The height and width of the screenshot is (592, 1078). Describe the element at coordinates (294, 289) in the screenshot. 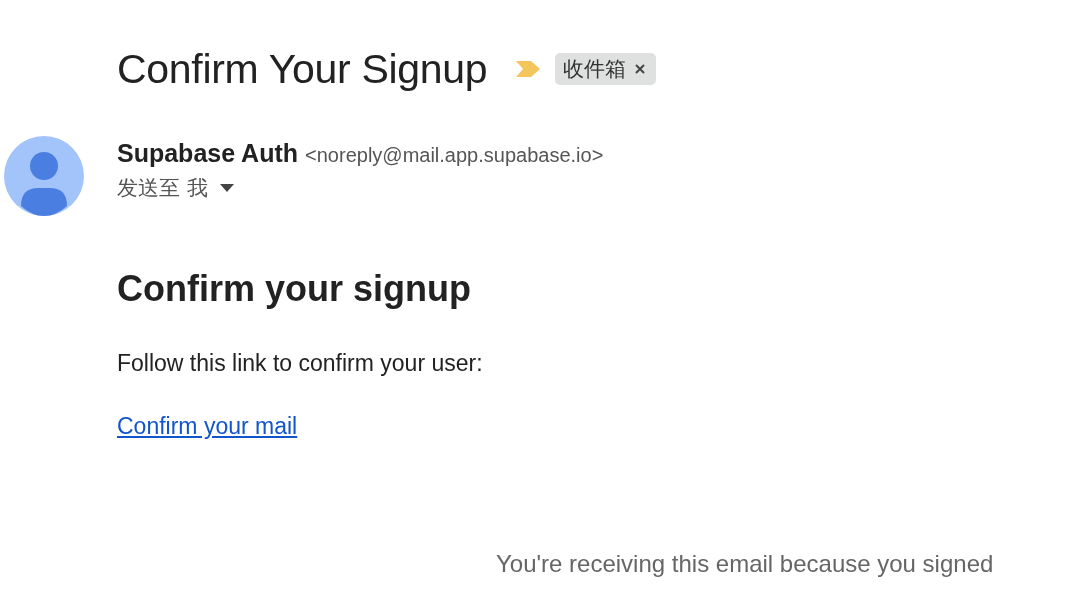

I see `email-heading: Confirm your signup` at that location.